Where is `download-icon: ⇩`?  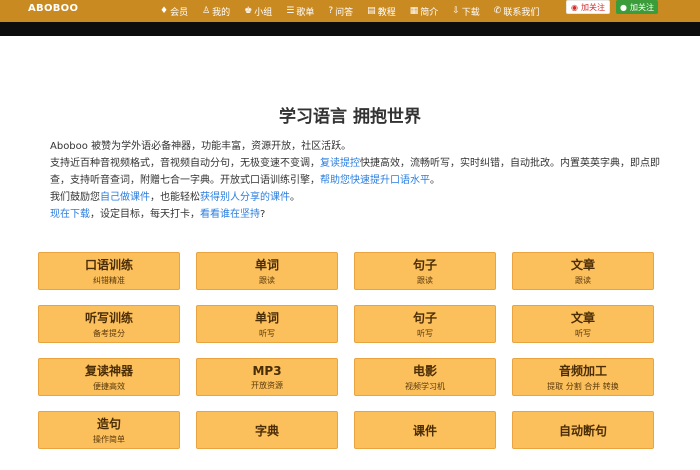
download-icon: ⇩ is located at coordinates (456, 11).